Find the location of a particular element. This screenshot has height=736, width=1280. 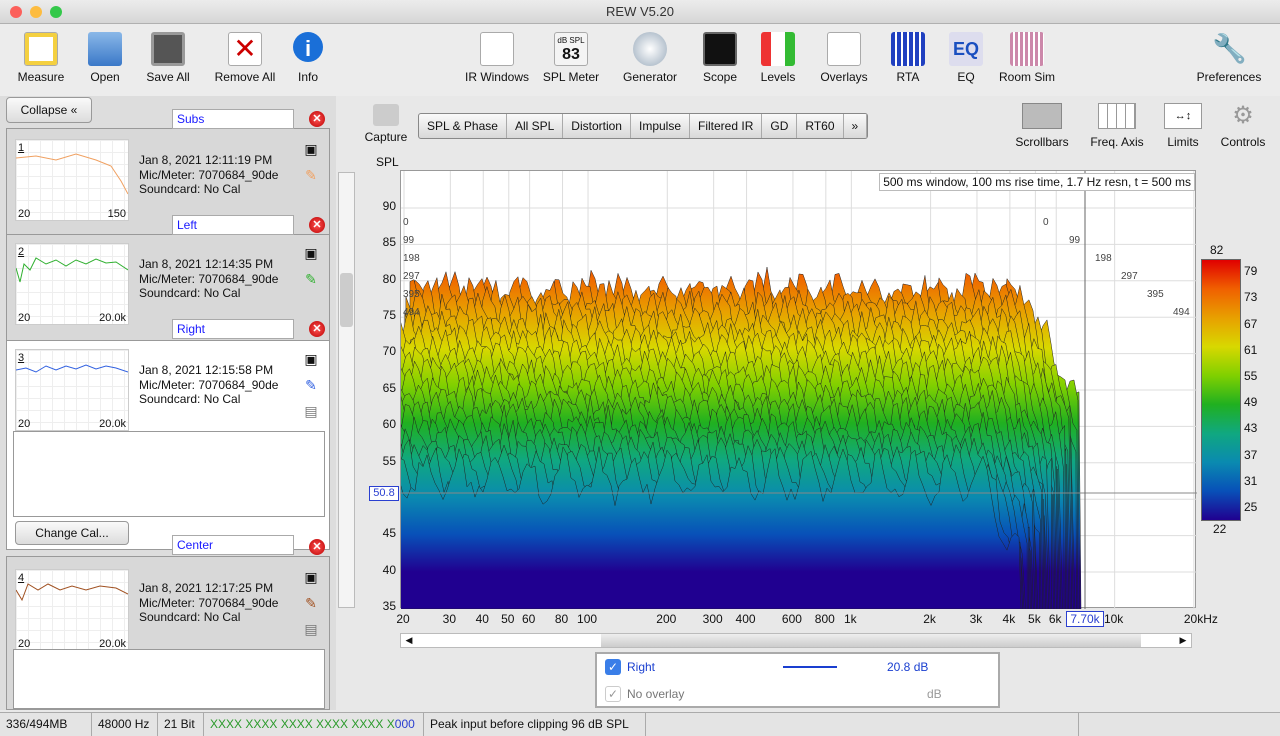

time-tick-label: 198 is located at coordinates (411, 258).